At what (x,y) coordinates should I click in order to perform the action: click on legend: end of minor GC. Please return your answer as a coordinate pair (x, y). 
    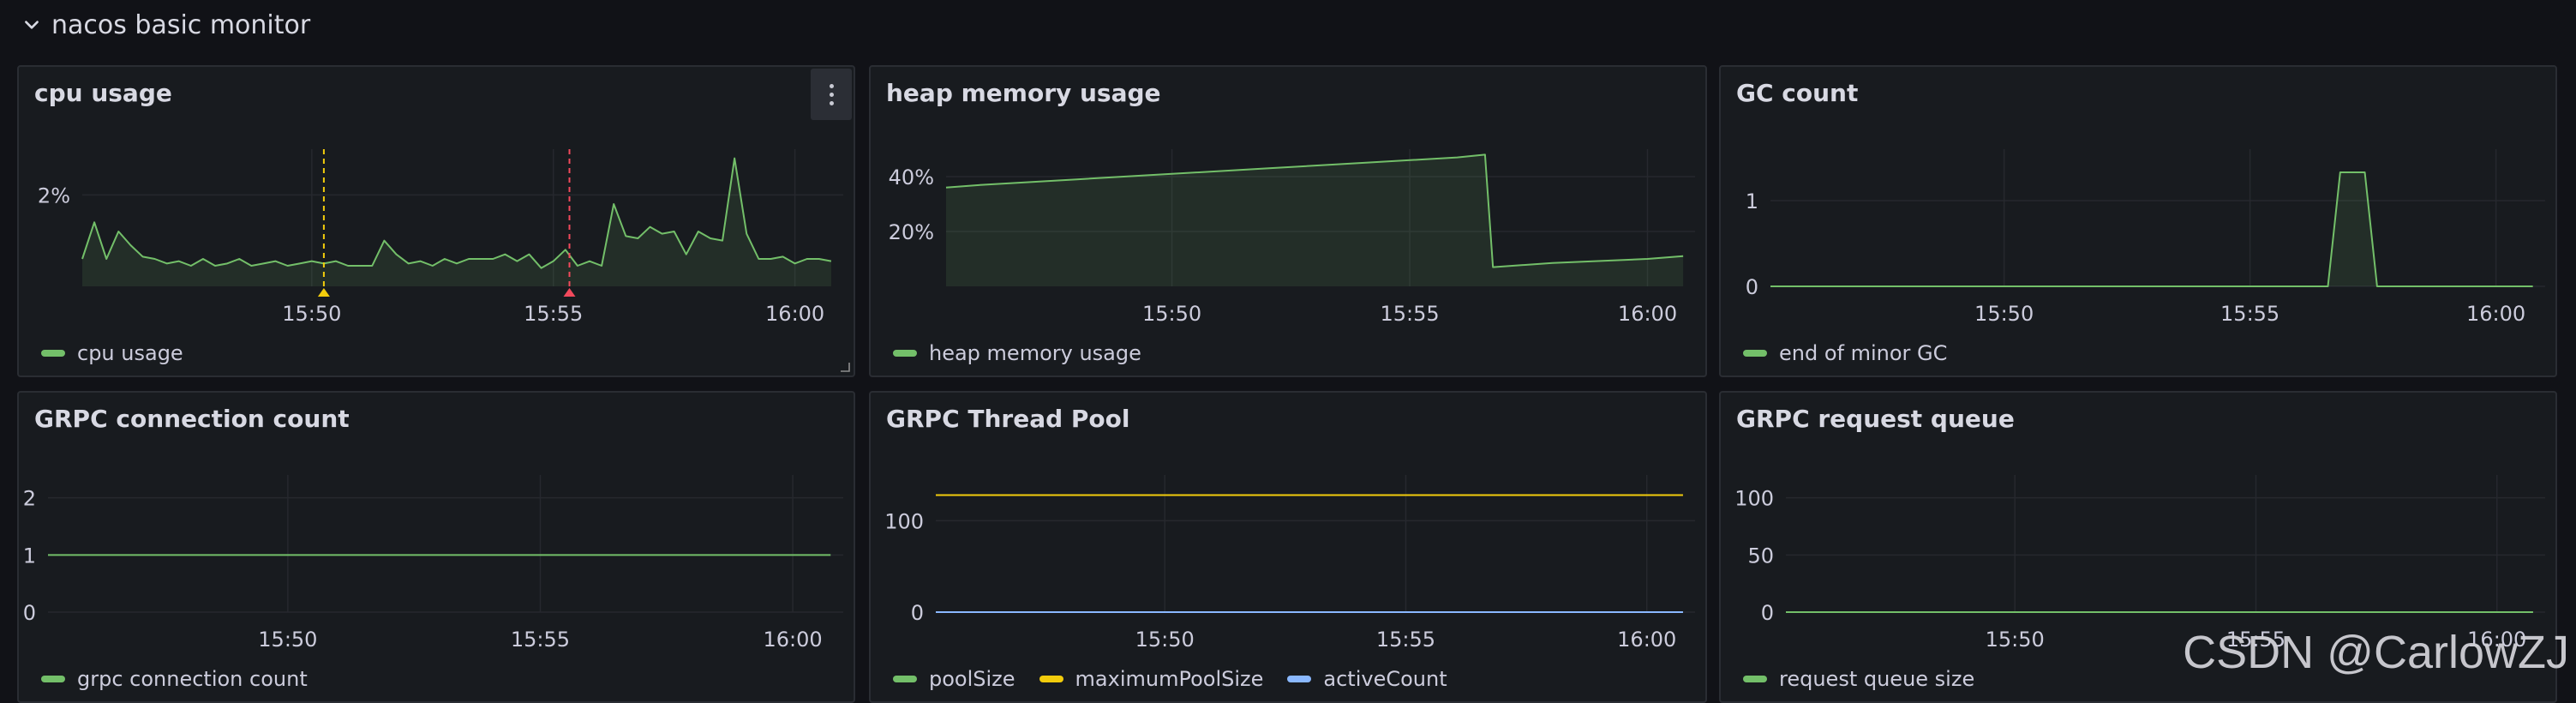
    Looking at the image, I should click on (1845, 353).